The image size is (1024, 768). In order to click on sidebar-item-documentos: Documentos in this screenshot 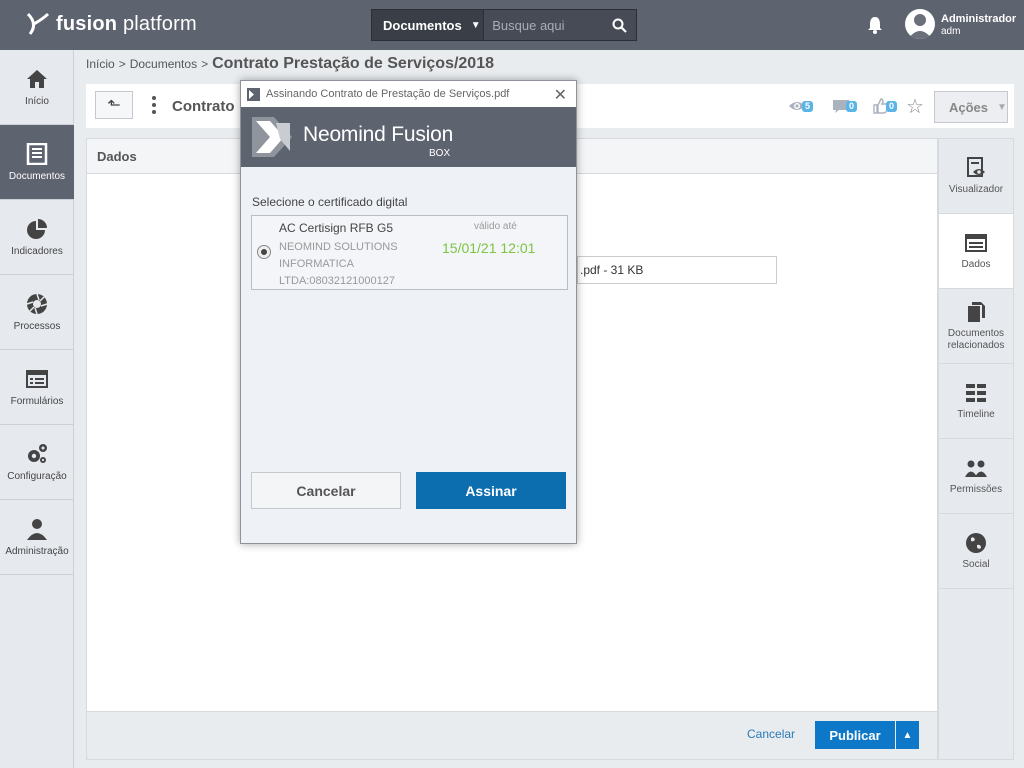, I will do `click(37, 162)`.